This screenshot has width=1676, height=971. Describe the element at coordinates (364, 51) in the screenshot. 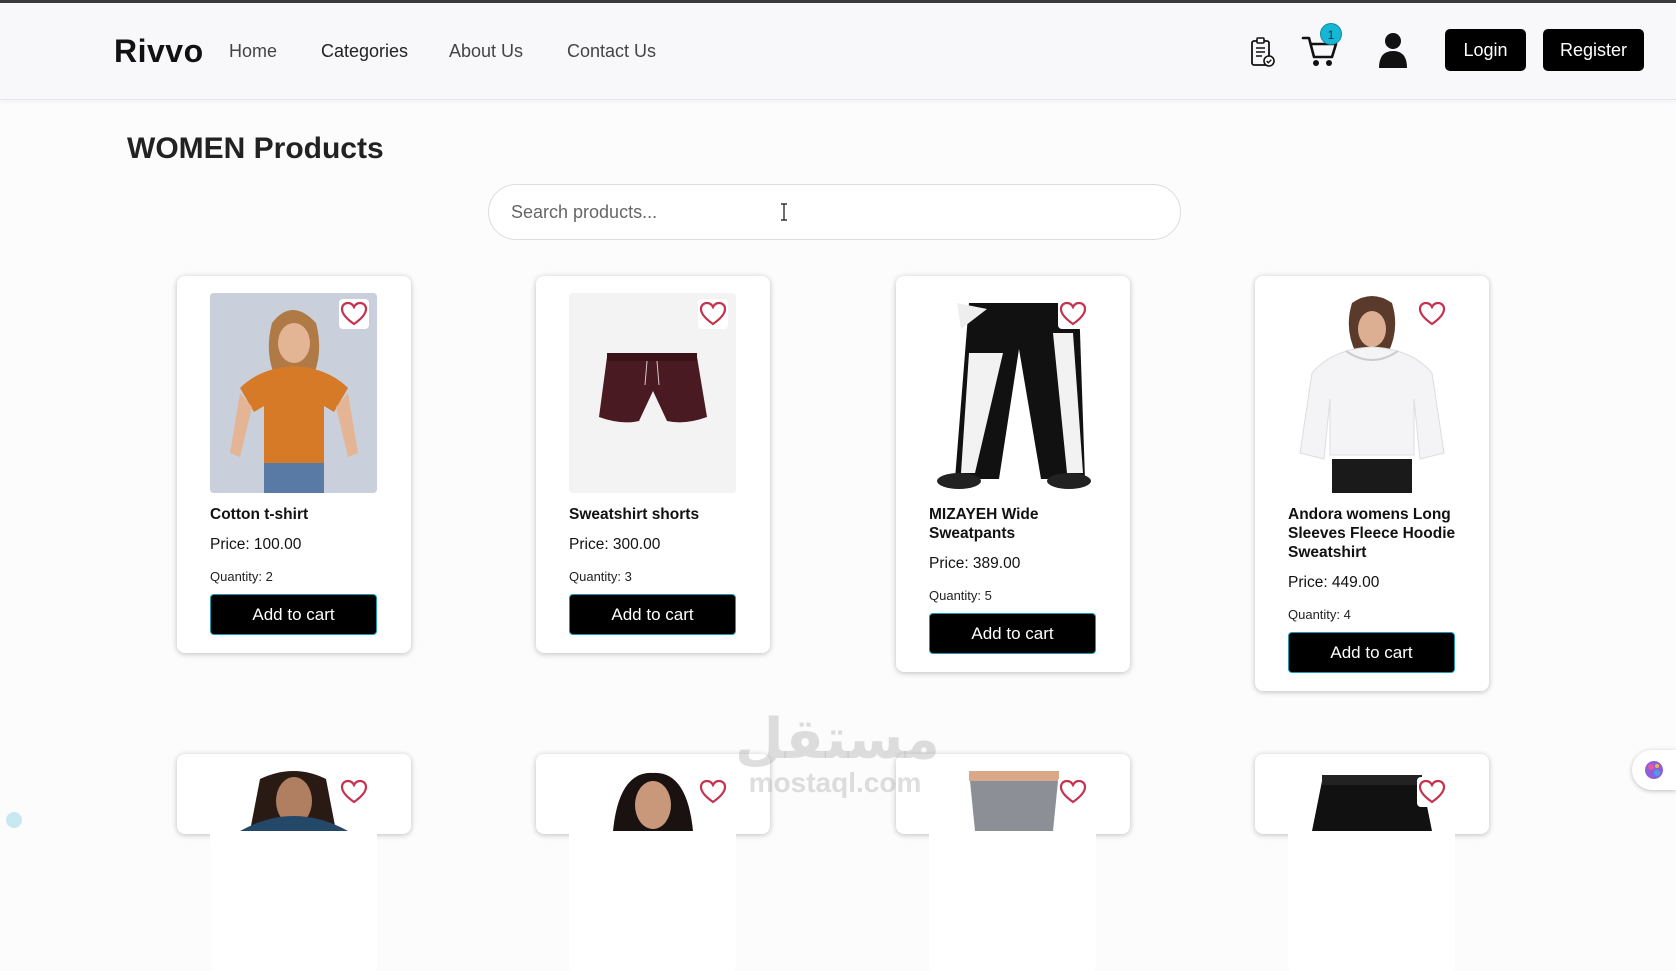

I see `nav-categories: Categories` at that location.